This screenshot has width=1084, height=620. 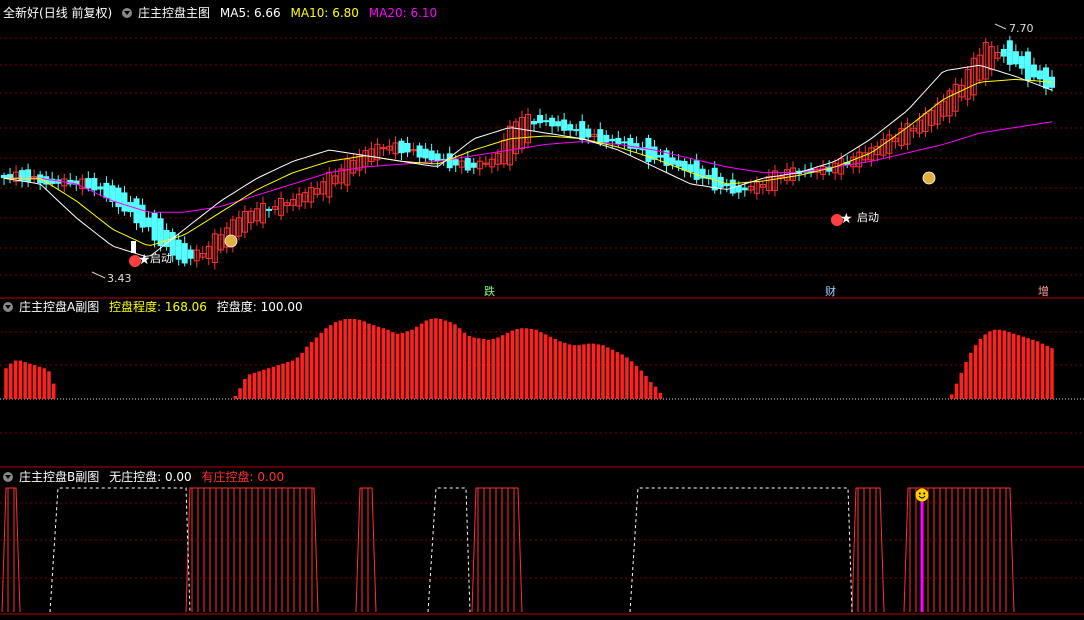 What do you see at coordinates (259, 307) in the screenshot?
I see `control-degree-label: 控盘度: 100.00` at bounding box center [259, 307].